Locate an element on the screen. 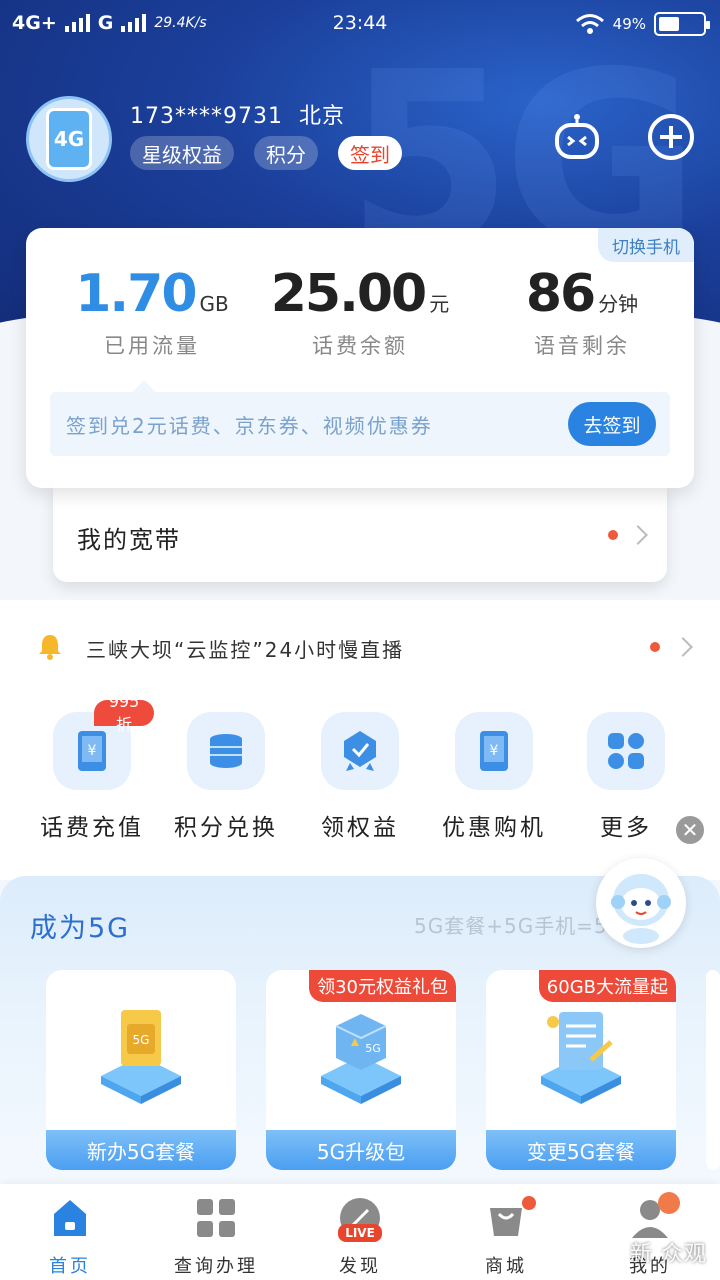 Image resolution: width=720 pixels, height=1280 pixels. nav-home: 首页 is located at coordinates (70, 1237).